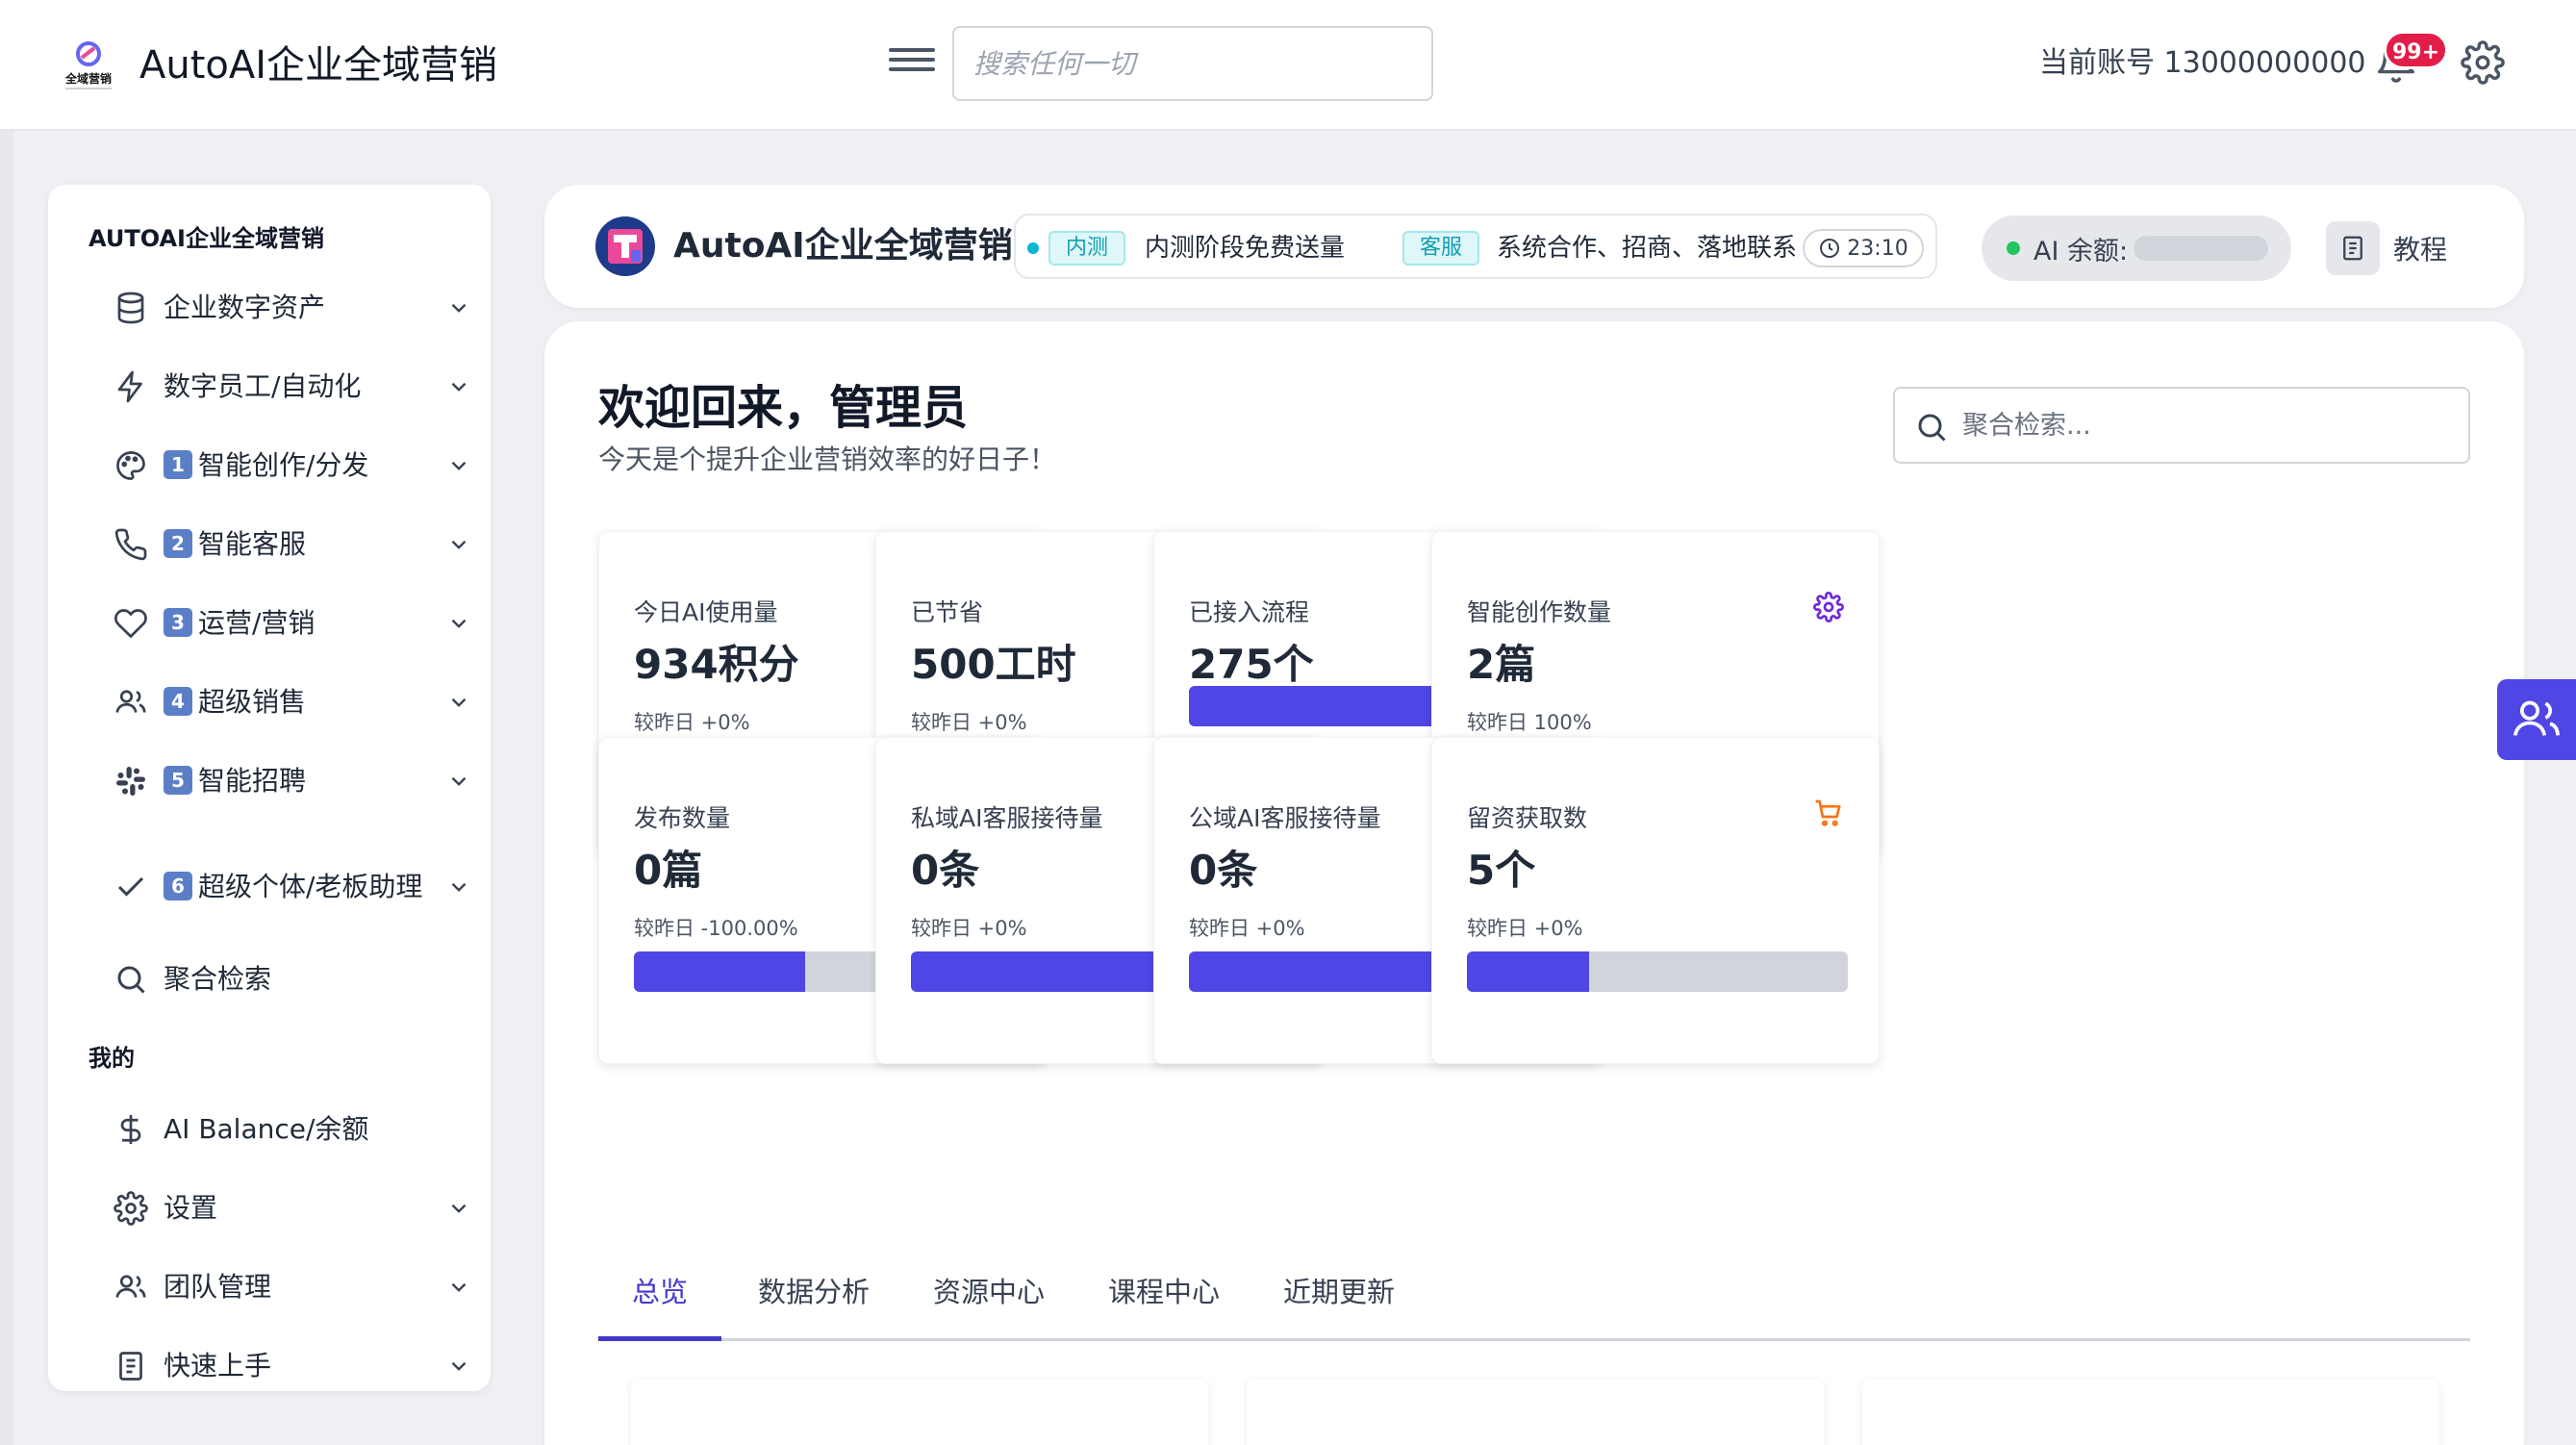 The width and height of the screenshot is (2576, 1445). What do you see at coordinates (2201, 248) in the screenshot?
I see `balance-placeholder` at bounding box center [2201, 248].